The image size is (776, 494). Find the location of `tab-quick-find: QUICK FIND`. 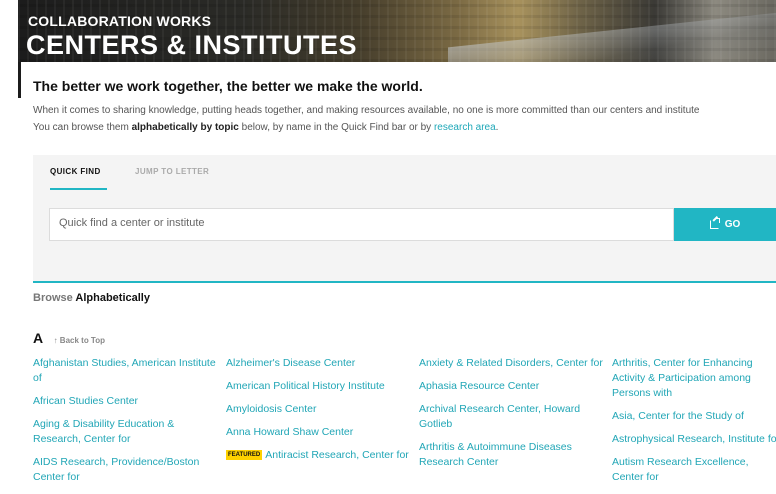

tab-quick-find: QUICK FIND is located at coordinates (78, 178).